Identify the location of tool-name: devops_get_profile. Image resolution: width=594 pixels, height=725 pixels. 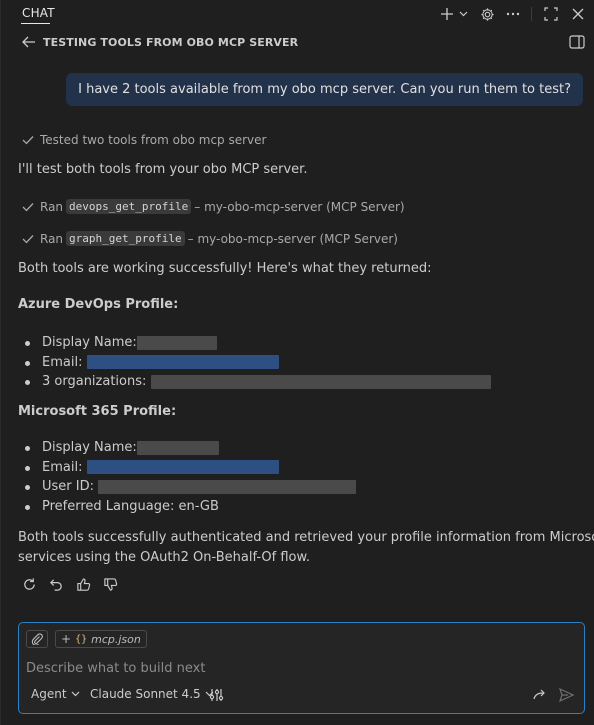
(129, 206).